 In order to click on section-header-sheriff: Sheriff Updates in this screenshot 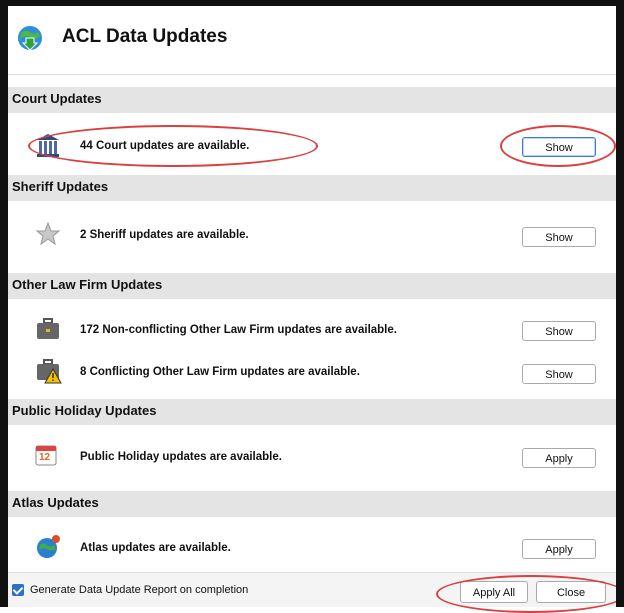, I will do `click(312, 188)`.